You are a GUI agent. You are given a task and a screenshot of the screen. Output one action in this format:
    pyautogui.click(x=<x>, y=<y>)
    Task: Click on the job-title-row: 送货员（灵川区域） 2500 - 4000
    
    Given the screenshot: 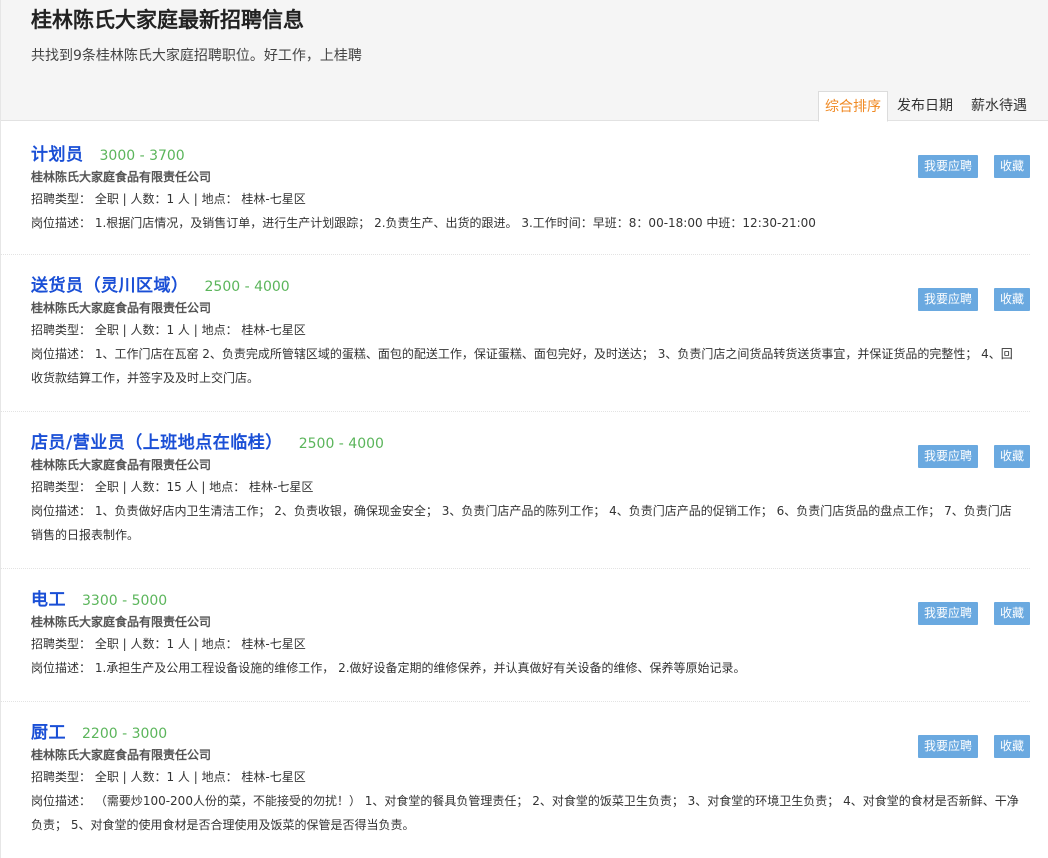 What is the action you would take?
    pyautogui.click(x=530, y=284)
    